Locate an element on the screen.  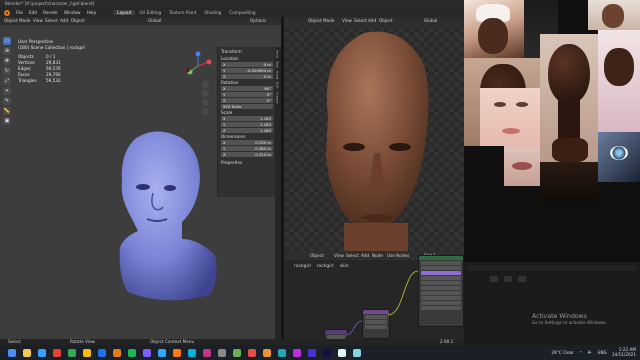
rotation-x-field: X 90° is located at coordinates (247, 88).